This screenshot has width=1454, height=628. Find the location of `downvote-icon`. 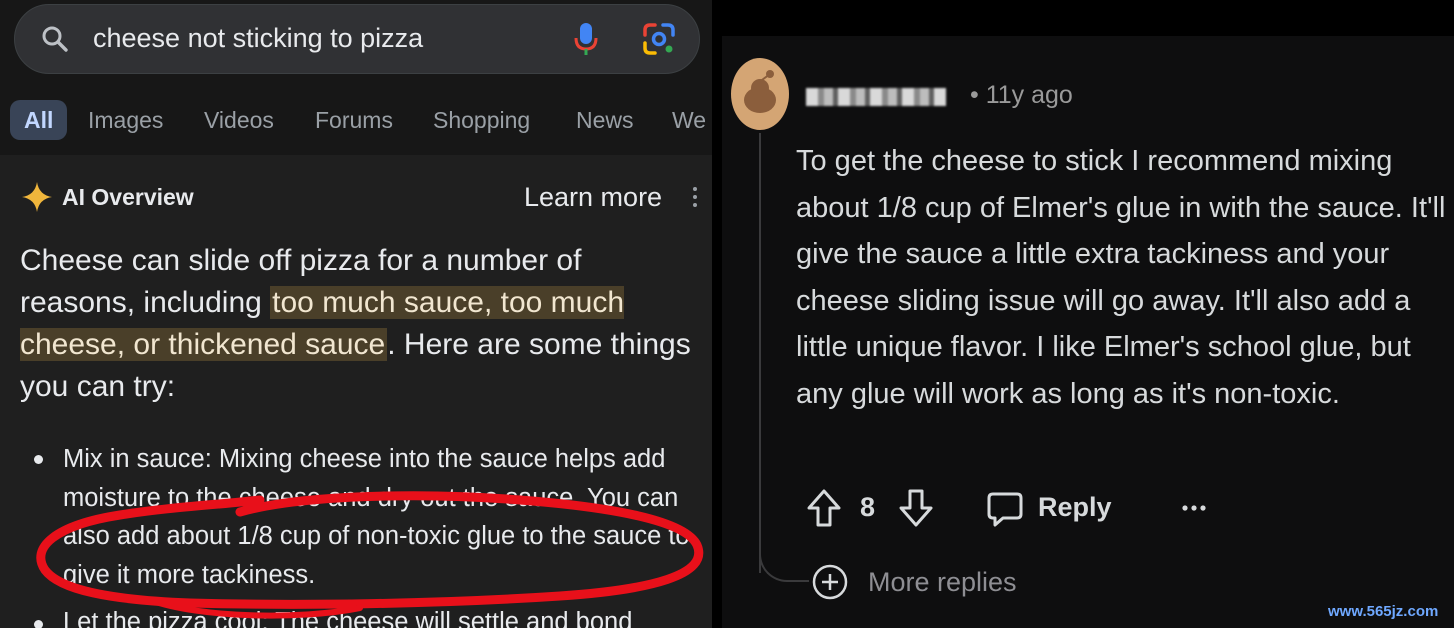

downvote-icon is located at coordinates (916, 508).